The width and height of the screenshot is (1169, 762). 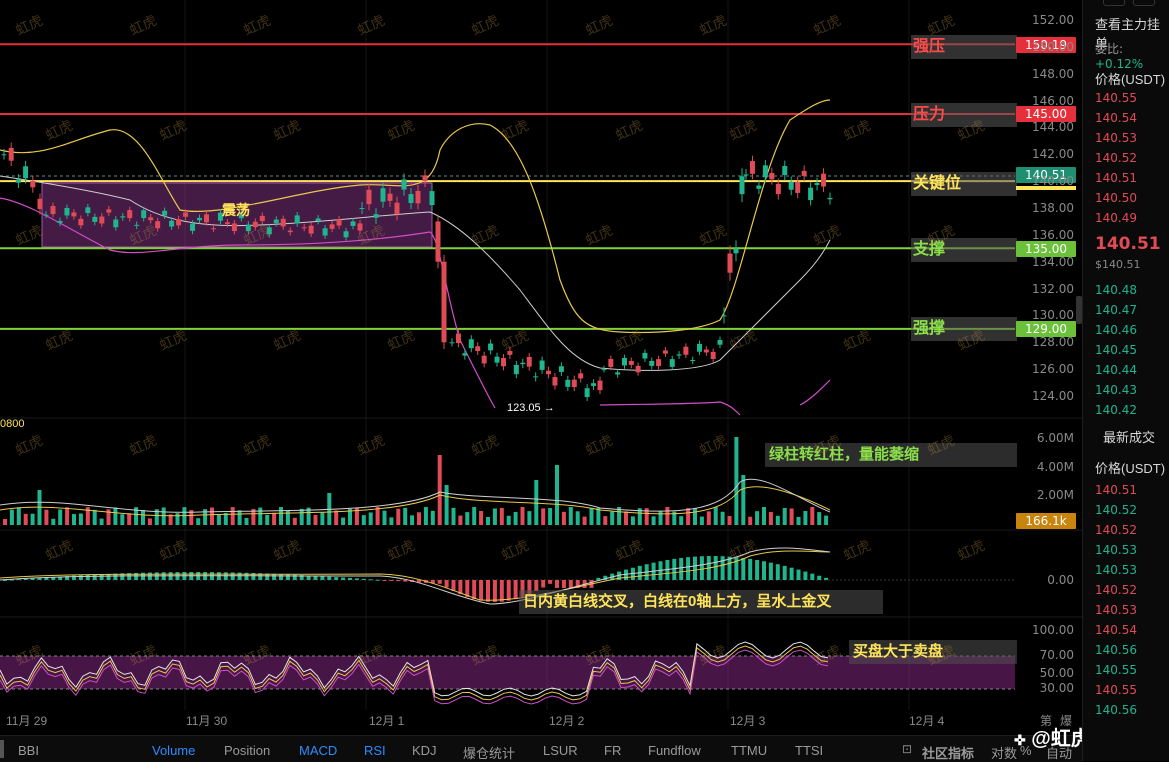 What do you see at coordinates (1116, 218) in the screenshot?
I see `ask-price: 140.49` at bounding box center [1116, 218].